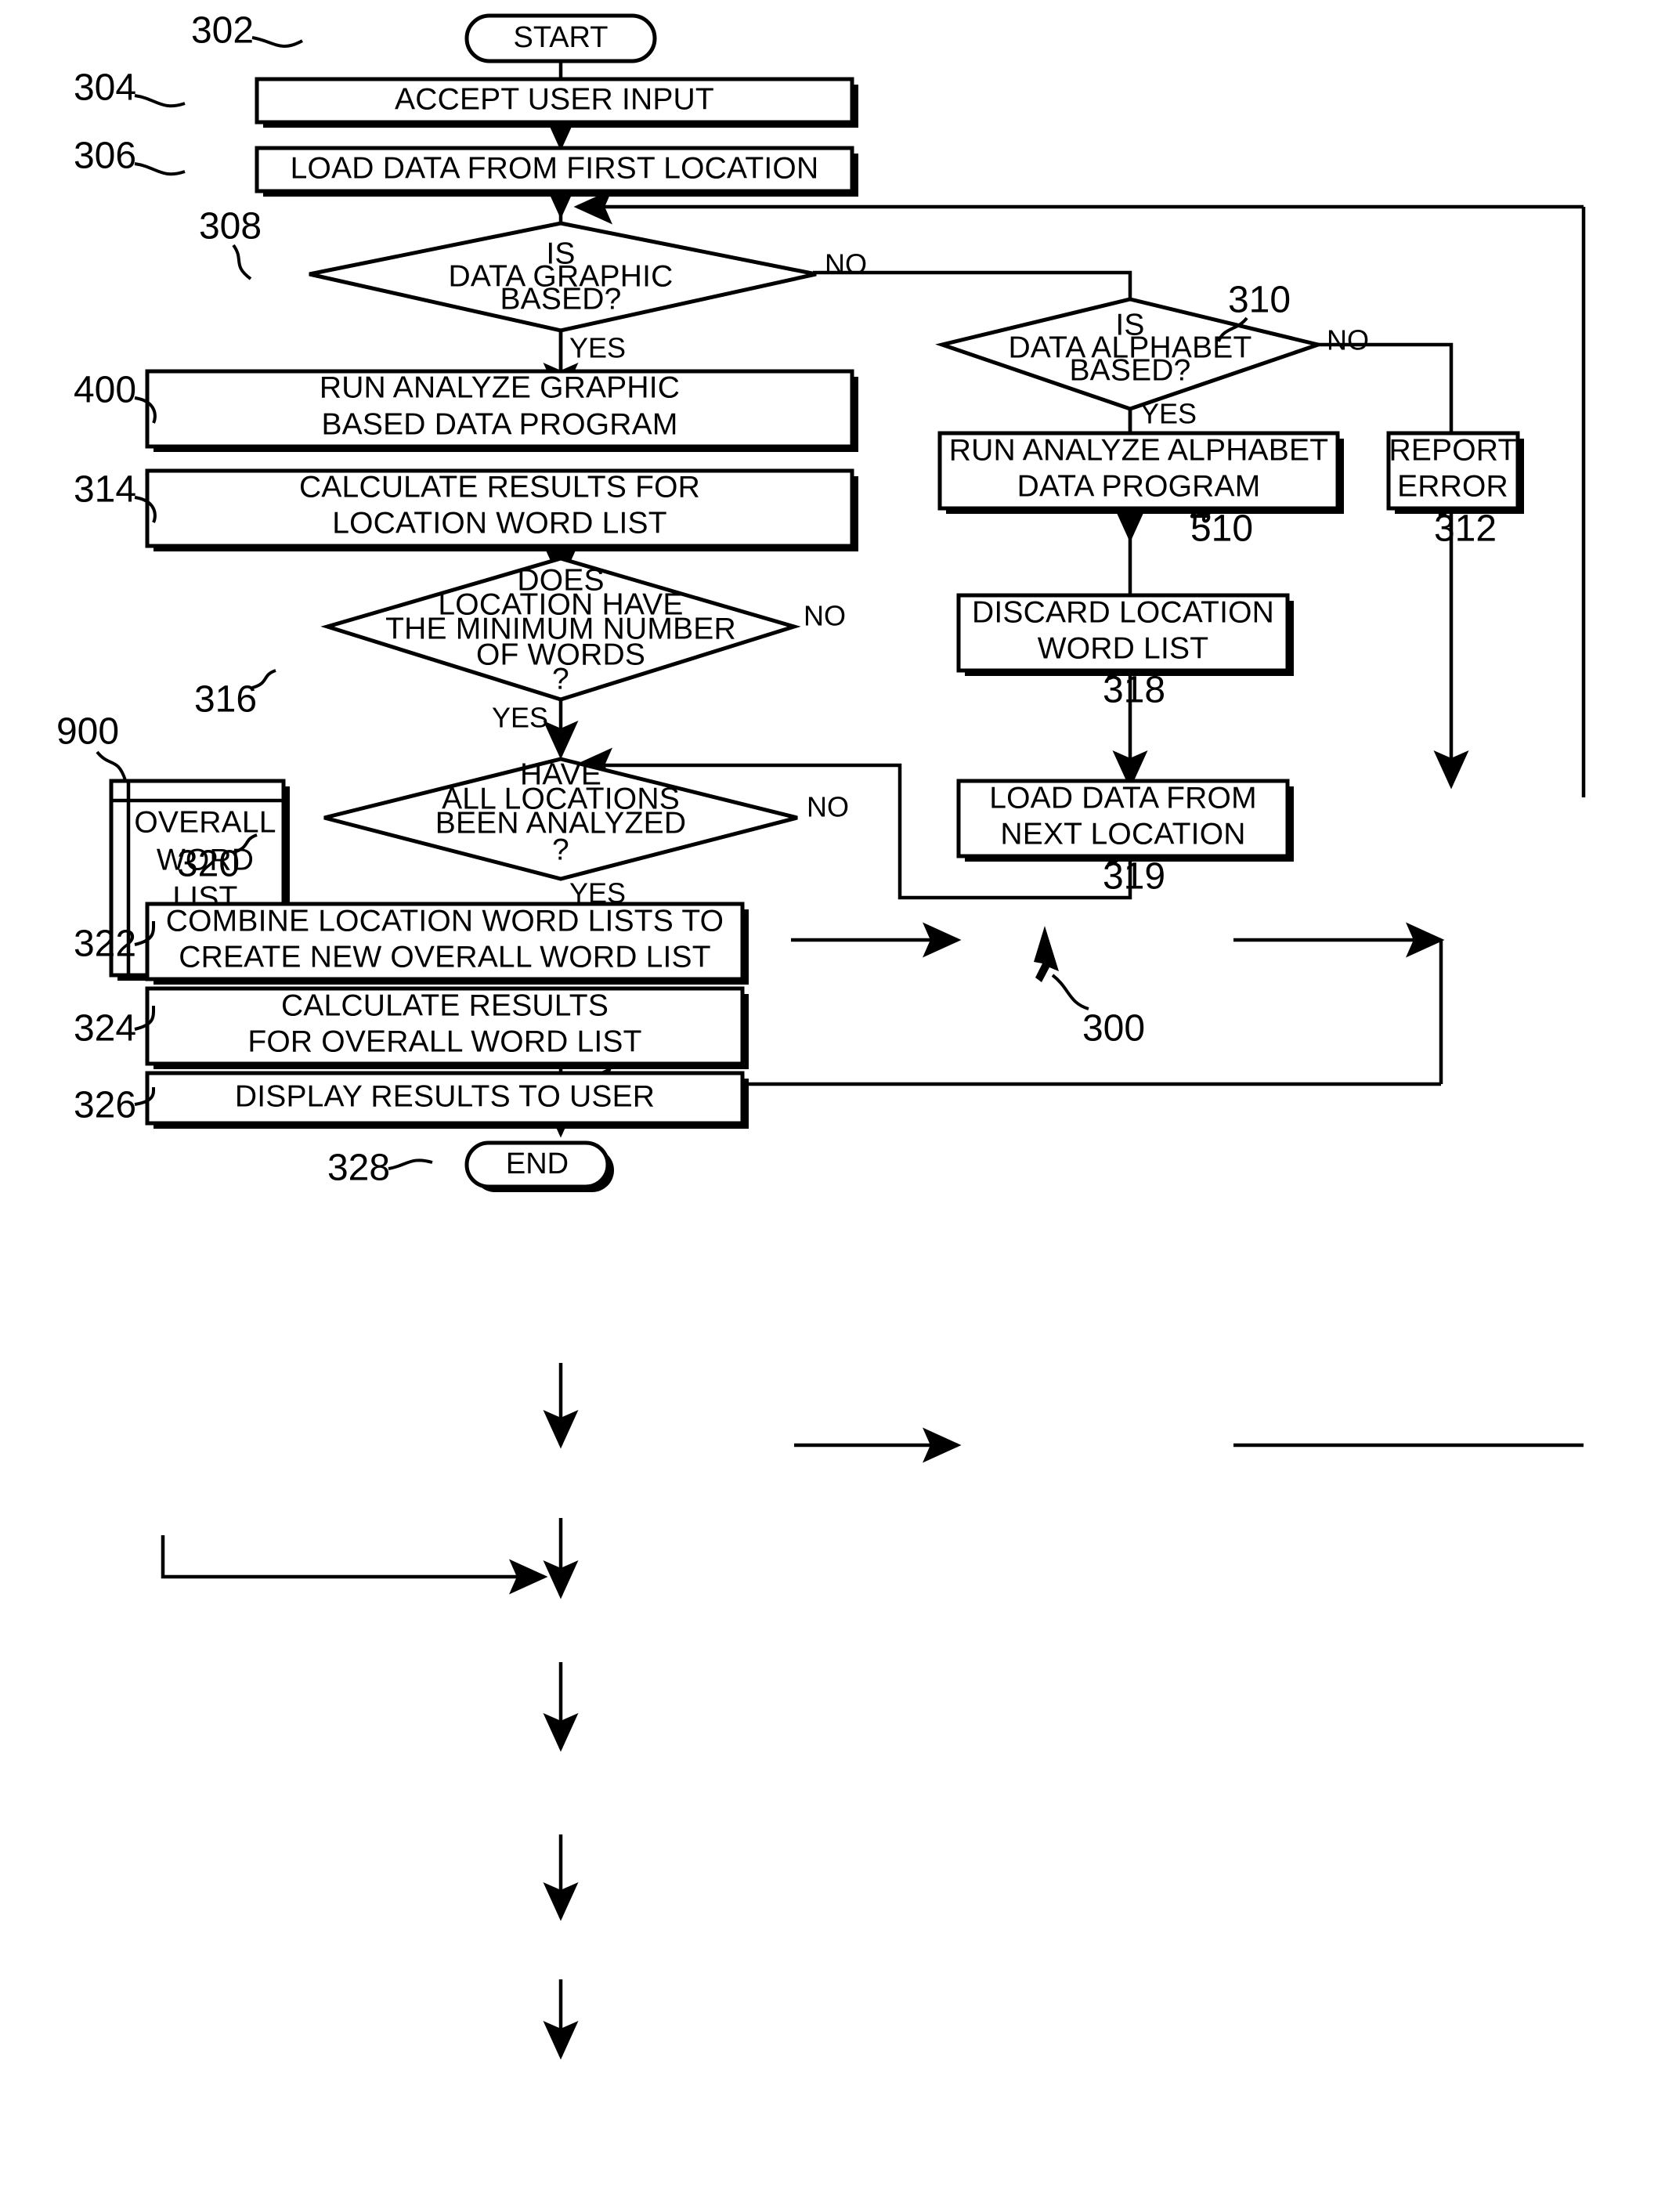 Image resolution: width=1665 pixels, height=2212 pixels. I want to click on svg-text: CALCULATE RESULTS, so click(445, 1006).